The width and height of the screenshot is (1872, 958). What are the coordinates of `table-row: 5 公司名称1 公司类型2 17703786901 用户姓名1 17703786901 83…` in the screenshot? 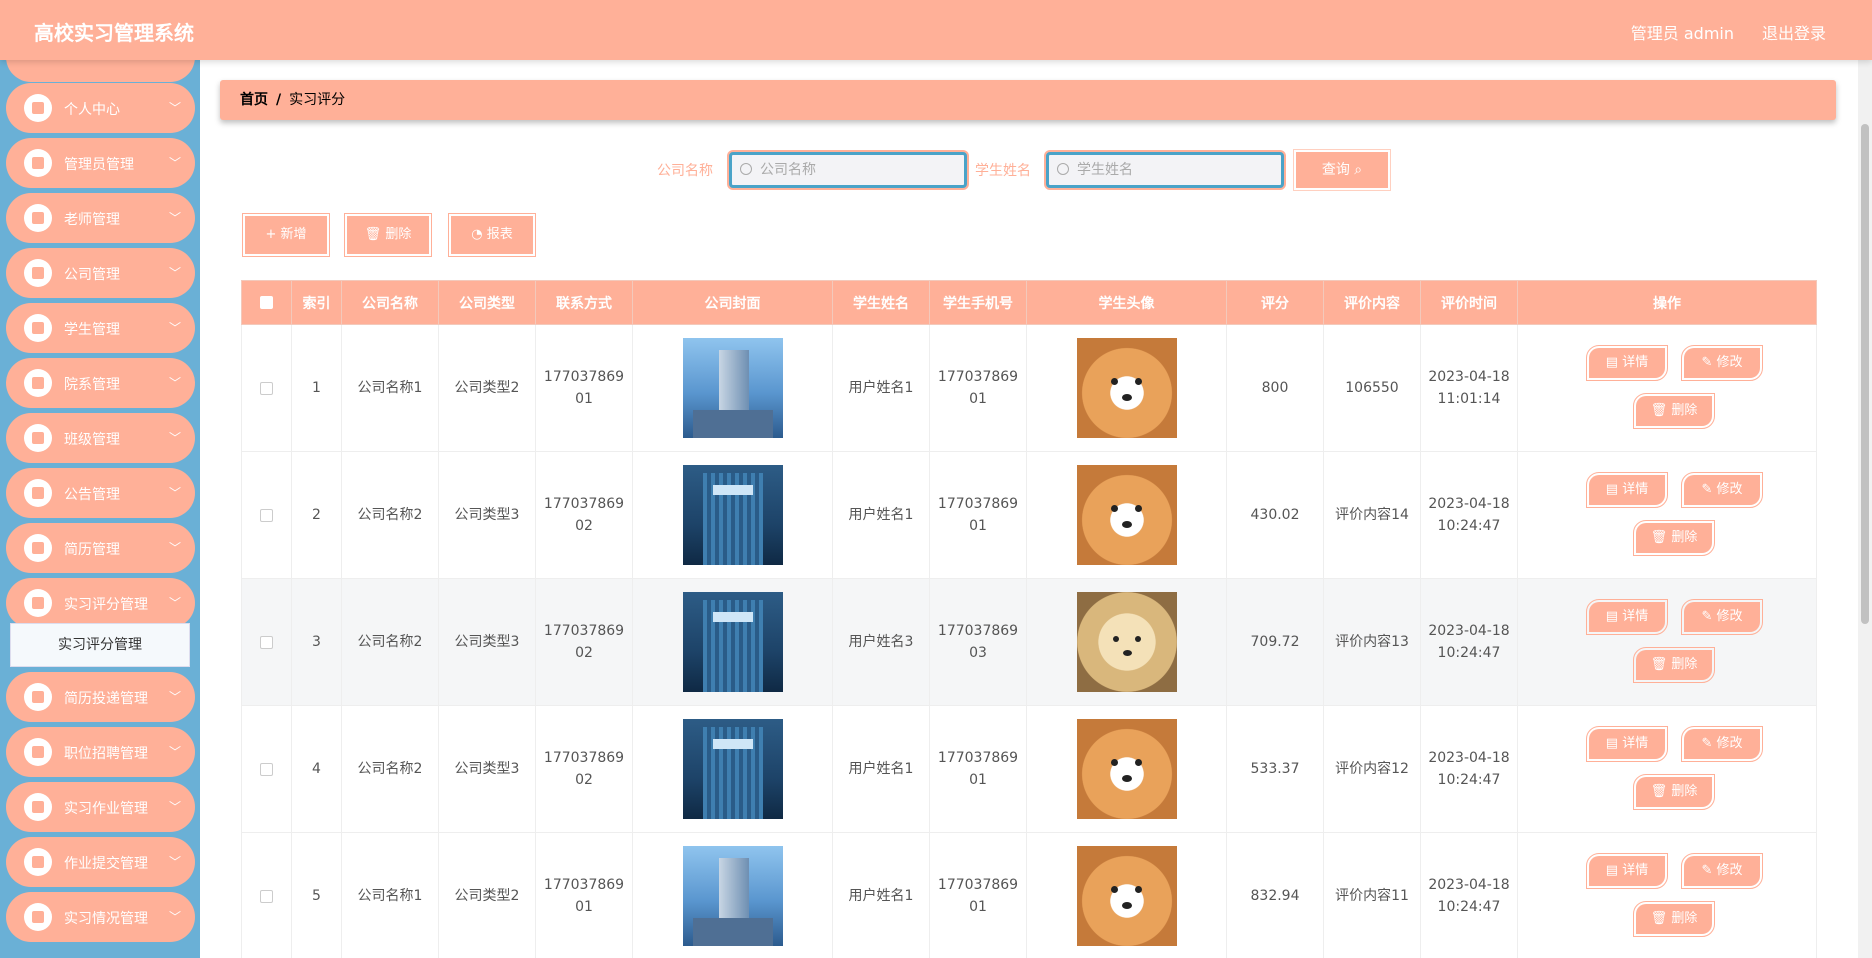 It's located at (1029, 895).